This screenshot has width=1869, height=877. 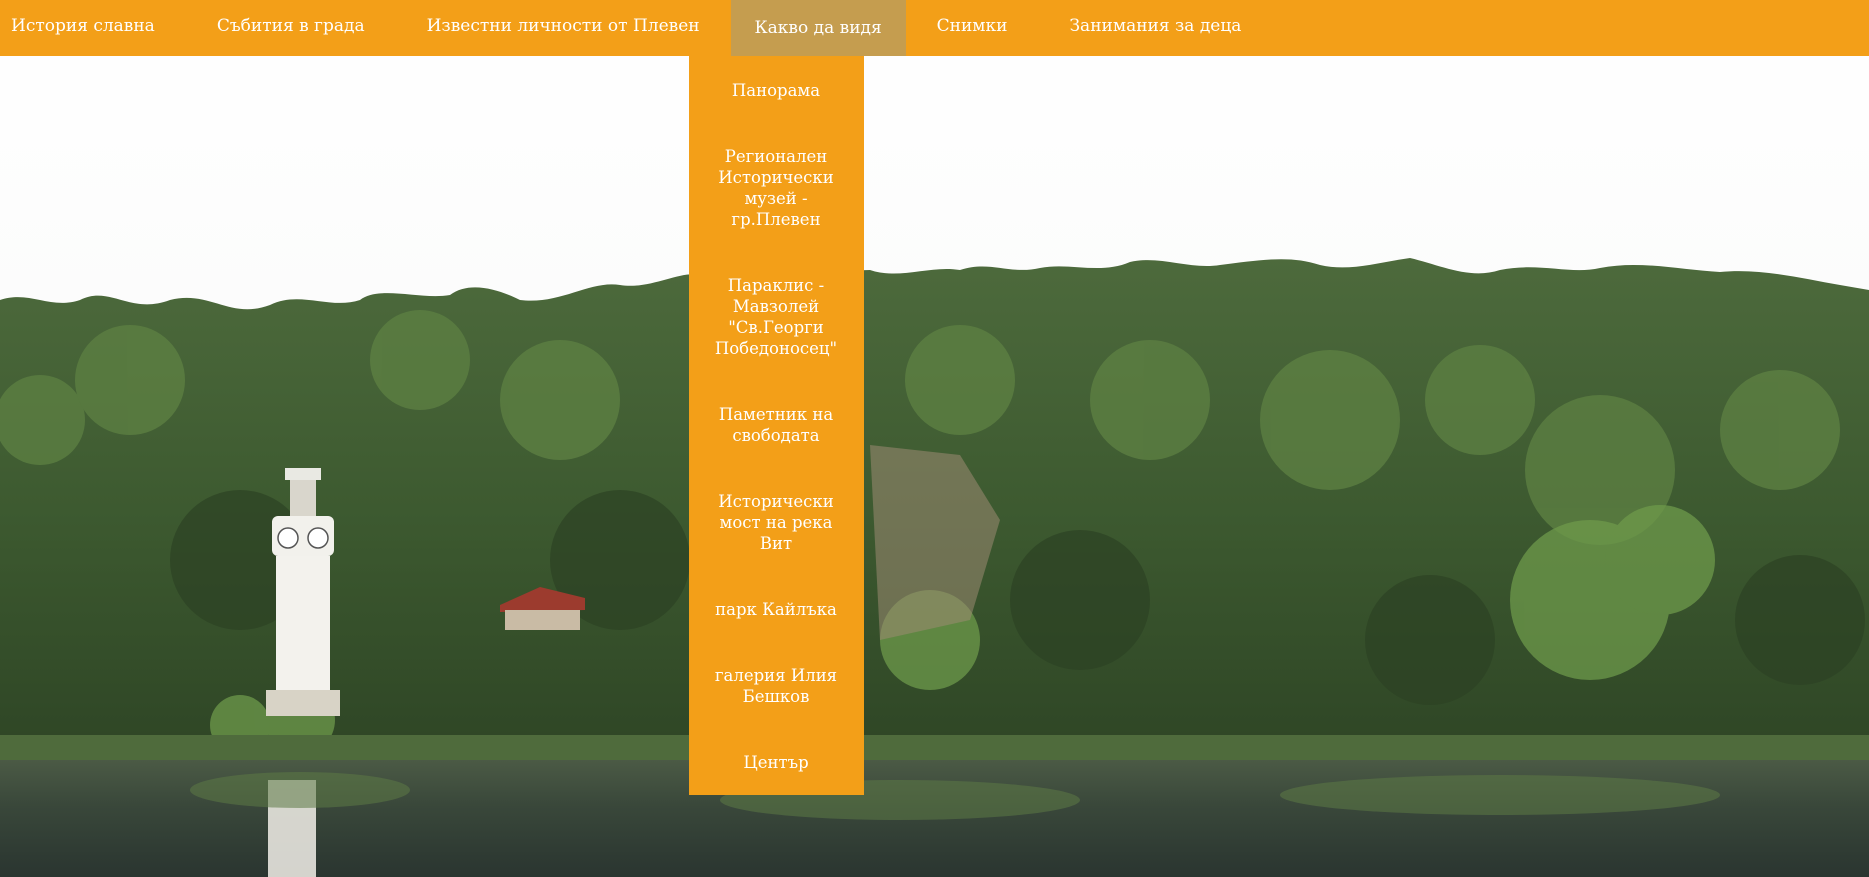 What do you see at coordinates (972, 26) in the screenshot?
I see `nav-item-photos: Снимки` at bounding box center [972, 26].